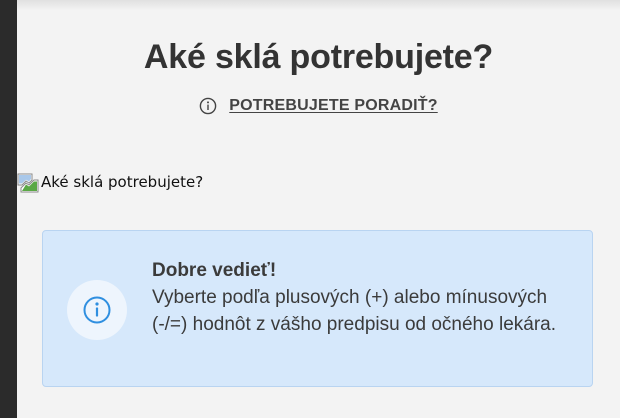  I want to click on image-alt-text: Aké sklá potrebujete?, so click(122, 182).